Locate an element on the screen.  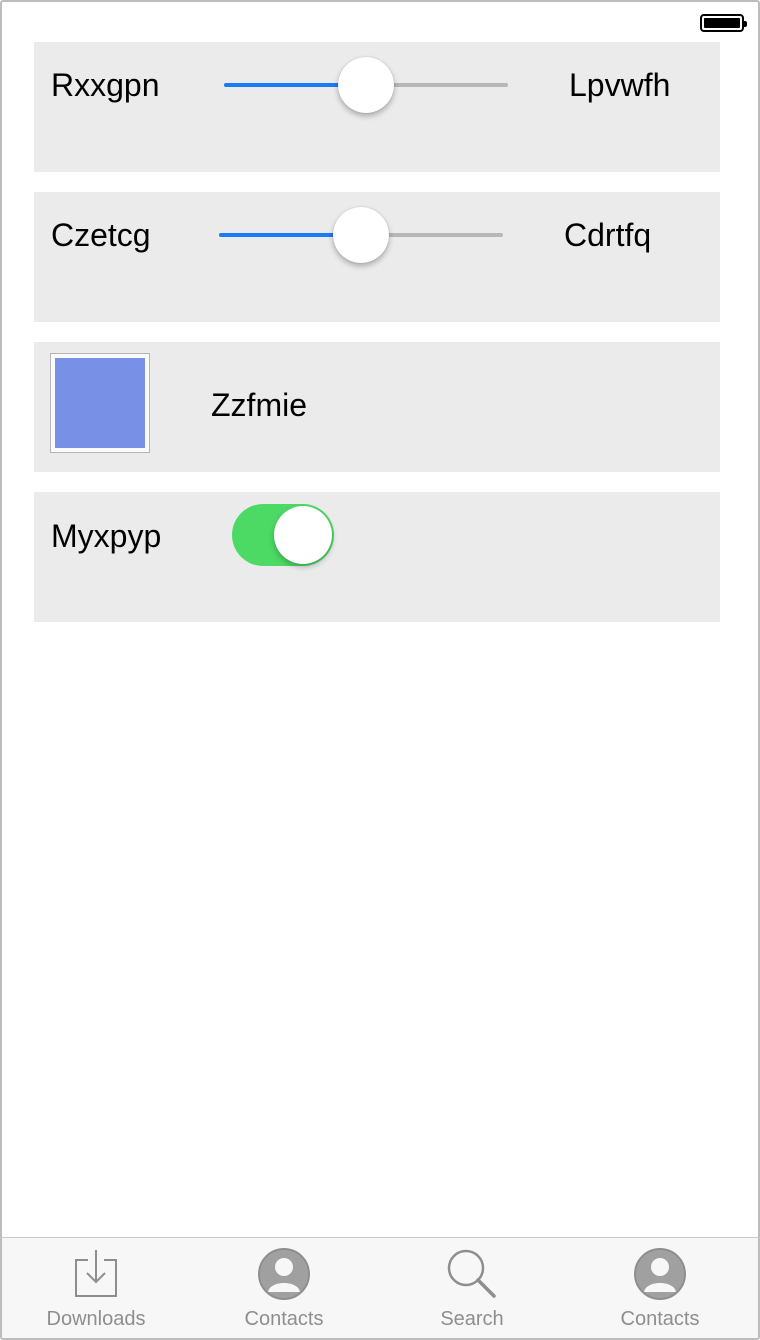
color-row: Zzfmie is located at coordinates (377, 407).